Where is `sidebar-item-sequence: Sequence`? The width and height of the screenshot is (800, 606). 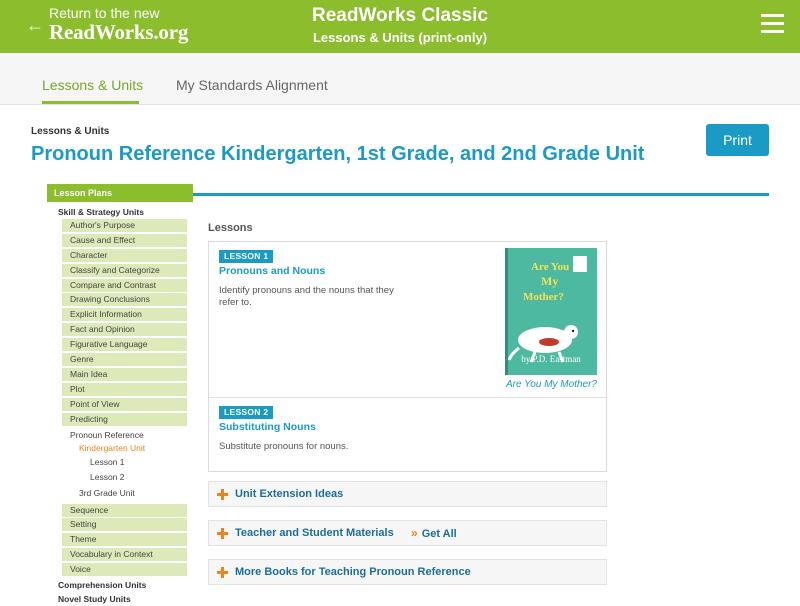
sidebar-item-sequence: Sequence is located at coordinates (124, 510).